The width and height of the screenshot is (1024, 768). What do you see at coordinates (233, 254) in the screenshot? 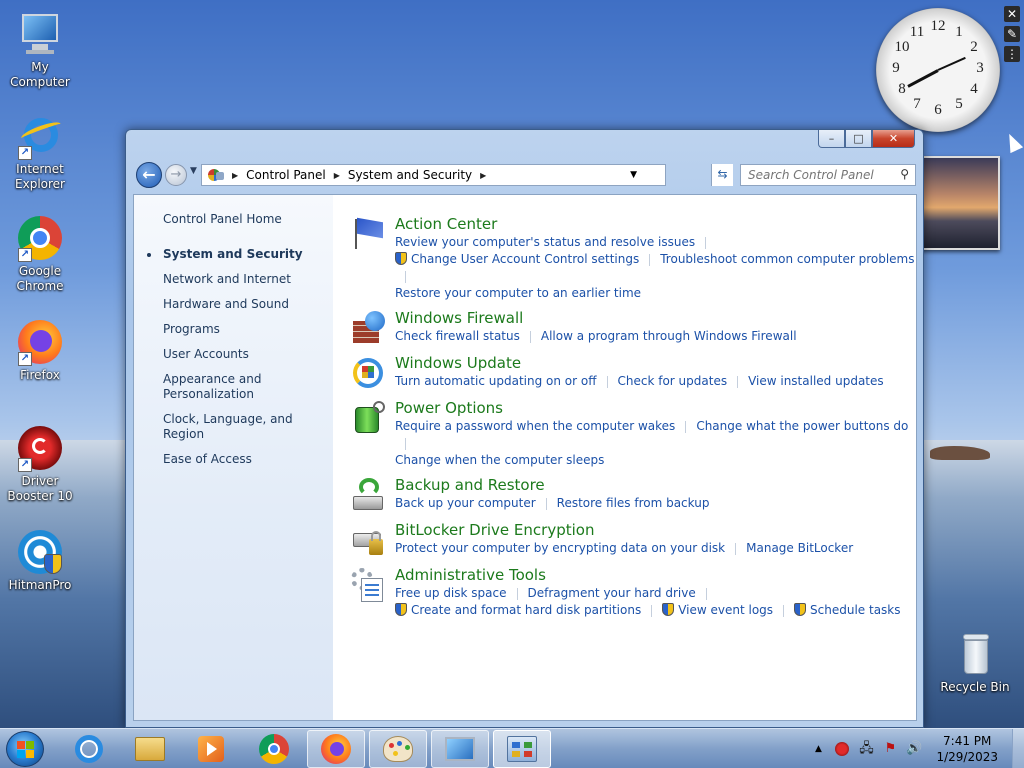
I see `nav-system-and-security: System and Security` at bounding box center [233, 254].